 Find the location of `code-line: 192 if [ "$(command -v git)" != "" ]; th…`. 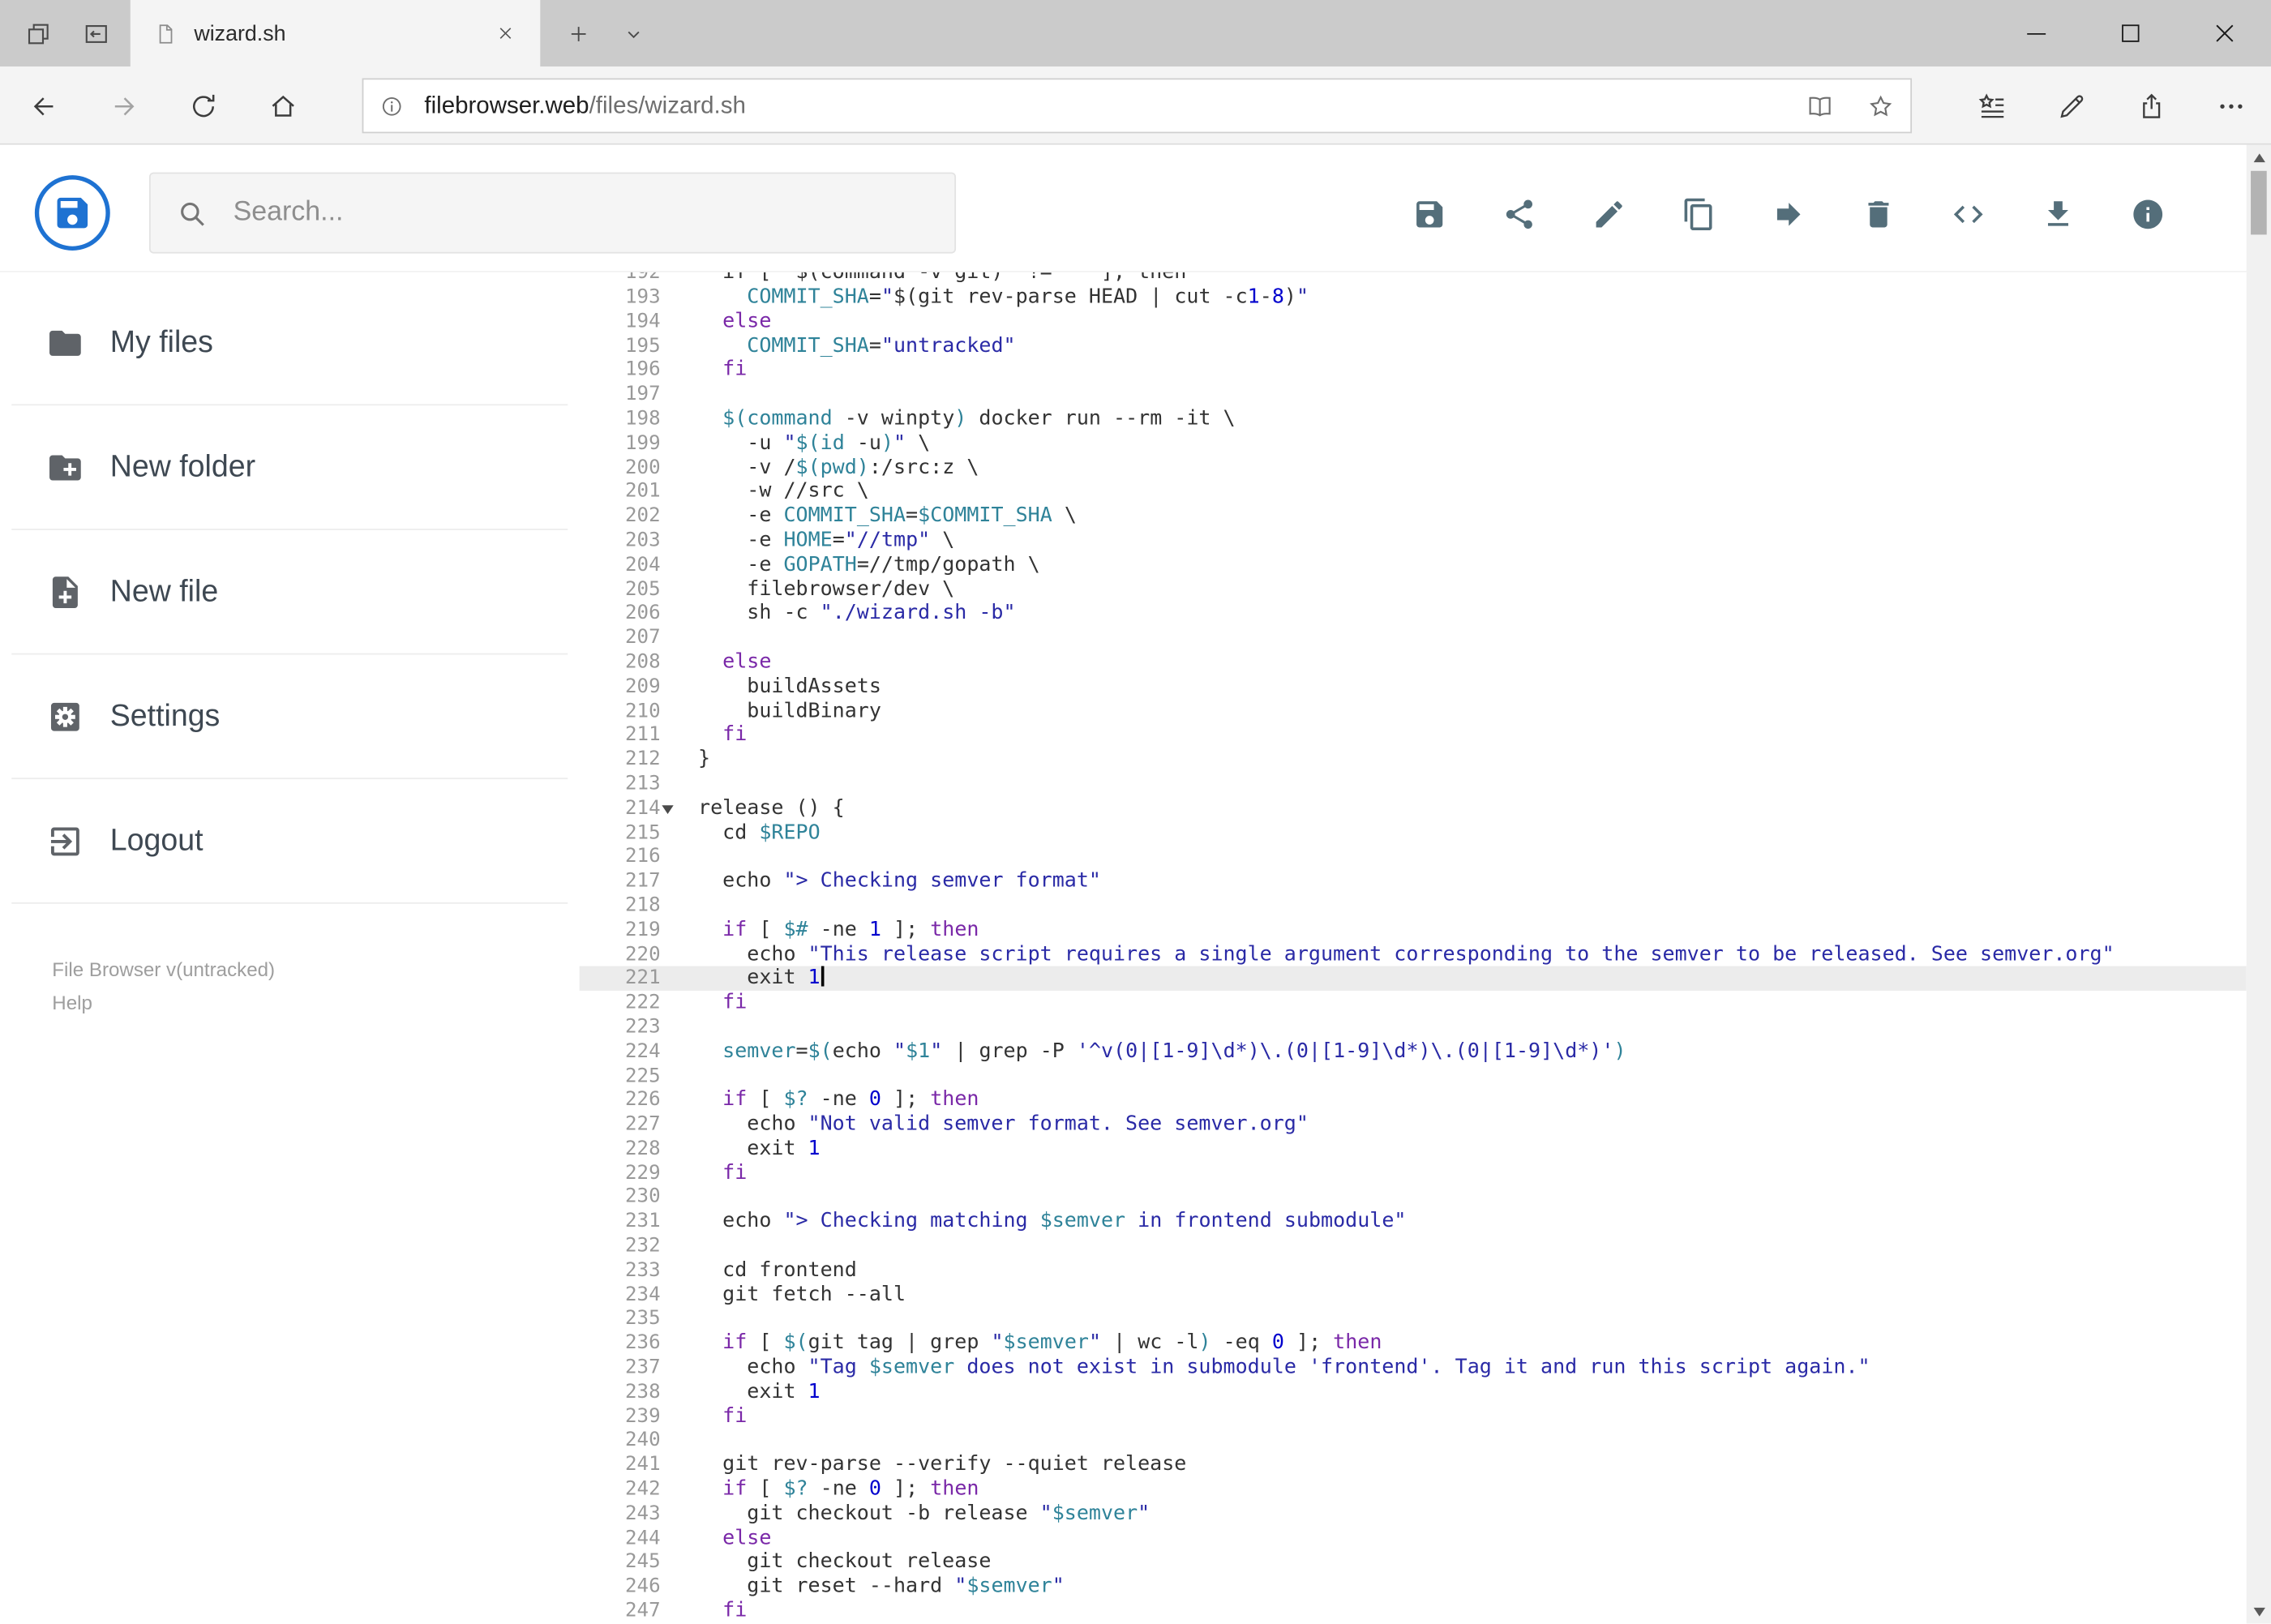

code-line: 192 if [ "$(command -v git)" != "" ]; th… is located at coordinates (1414, 279).